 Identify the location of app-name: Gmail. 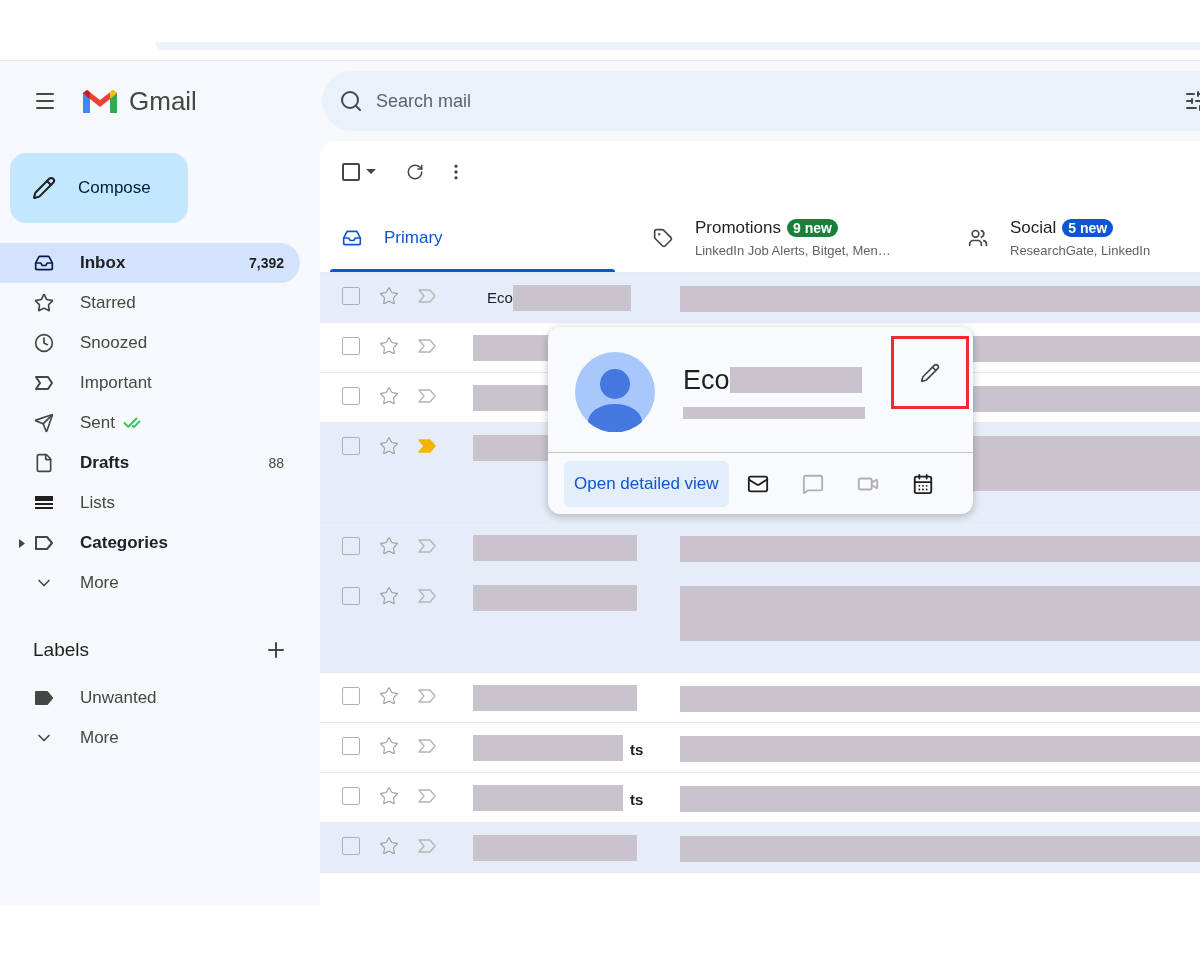
(163, 101).